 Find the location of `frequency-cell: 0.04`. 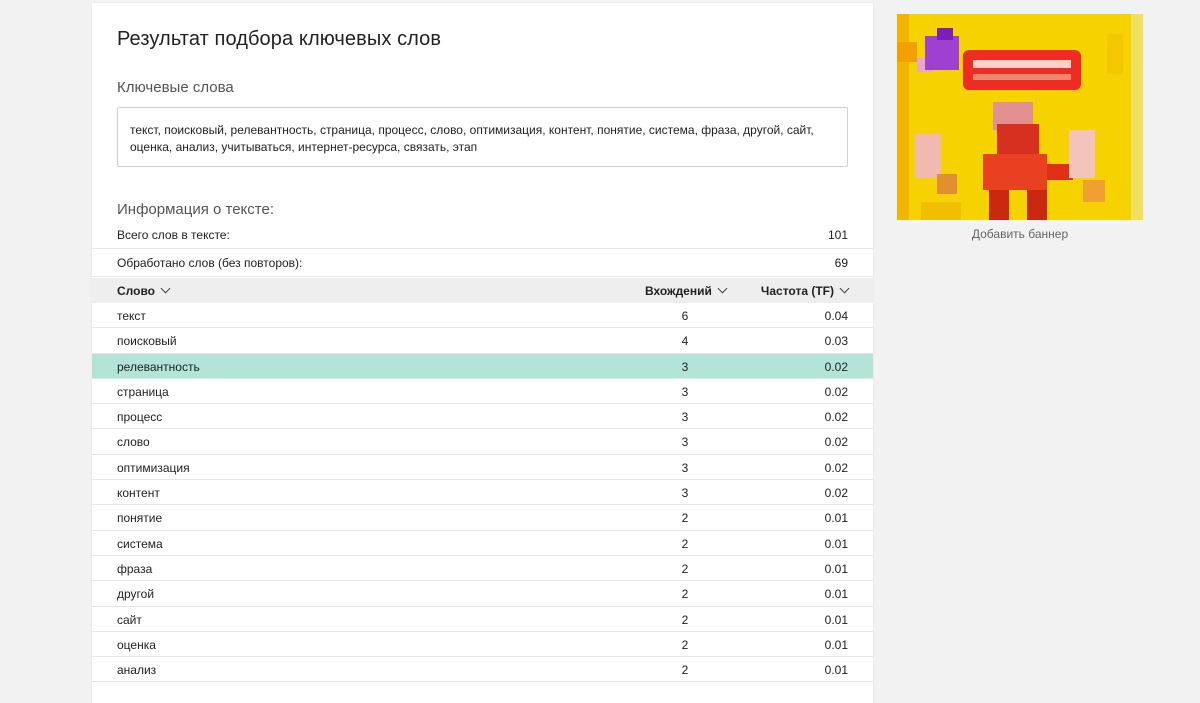

frequency-cell: 0.04 is located at coordinates (836, 316).